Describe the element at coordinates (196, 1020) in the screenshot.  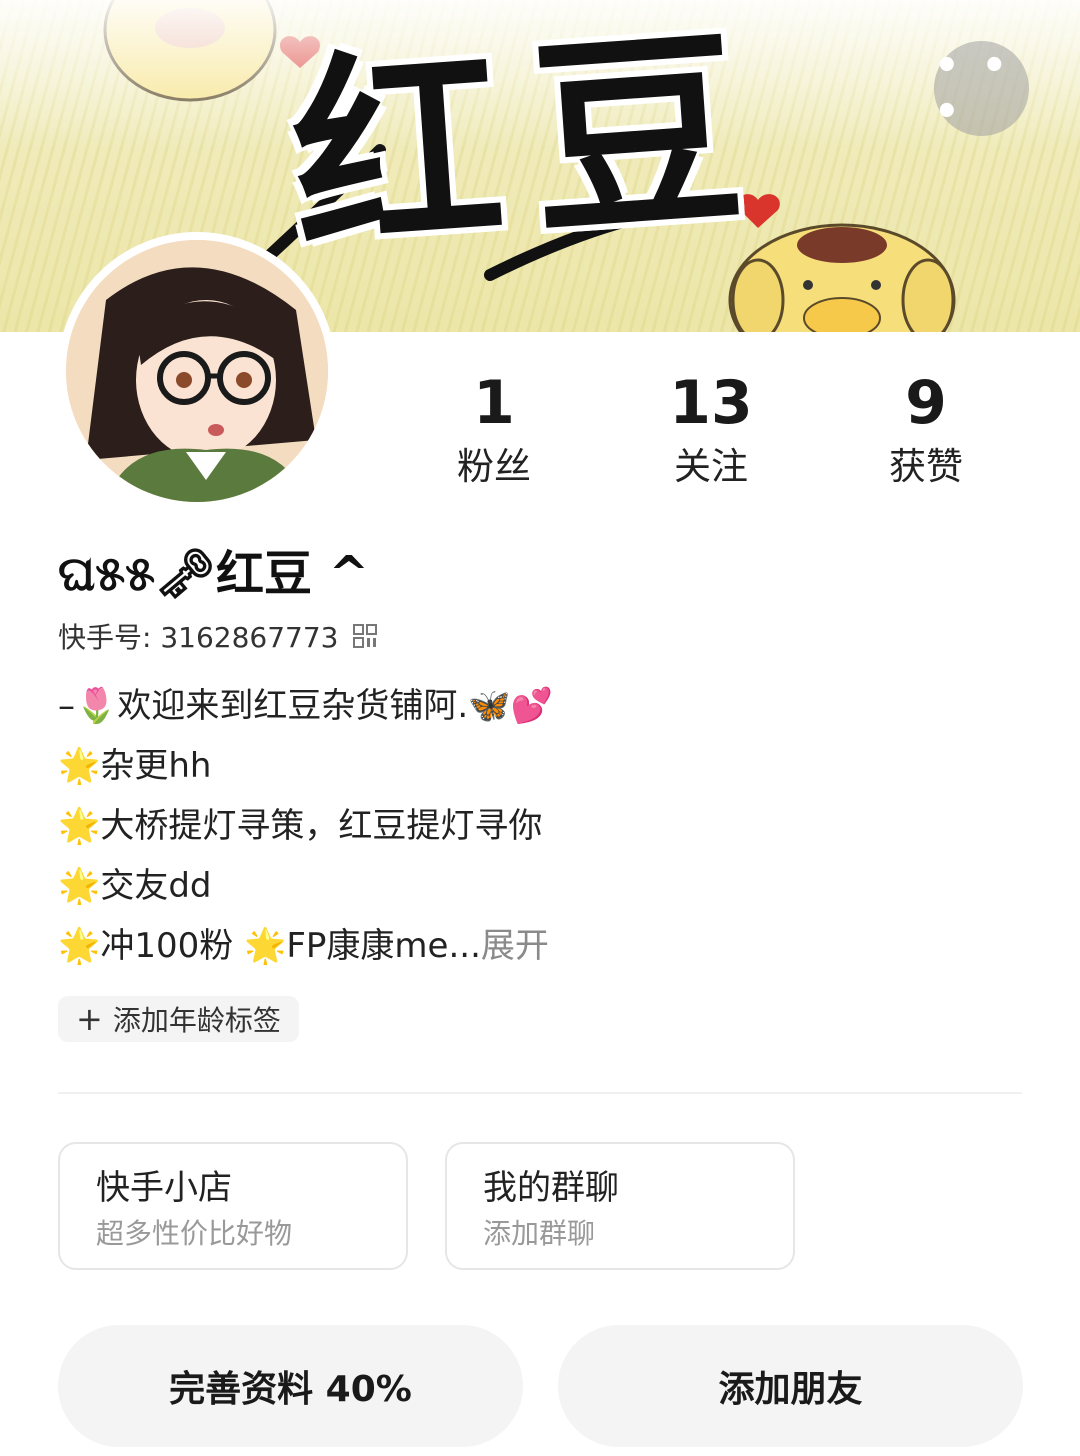
I see `add-age-tag-label: 添加年龄标签` at that location.